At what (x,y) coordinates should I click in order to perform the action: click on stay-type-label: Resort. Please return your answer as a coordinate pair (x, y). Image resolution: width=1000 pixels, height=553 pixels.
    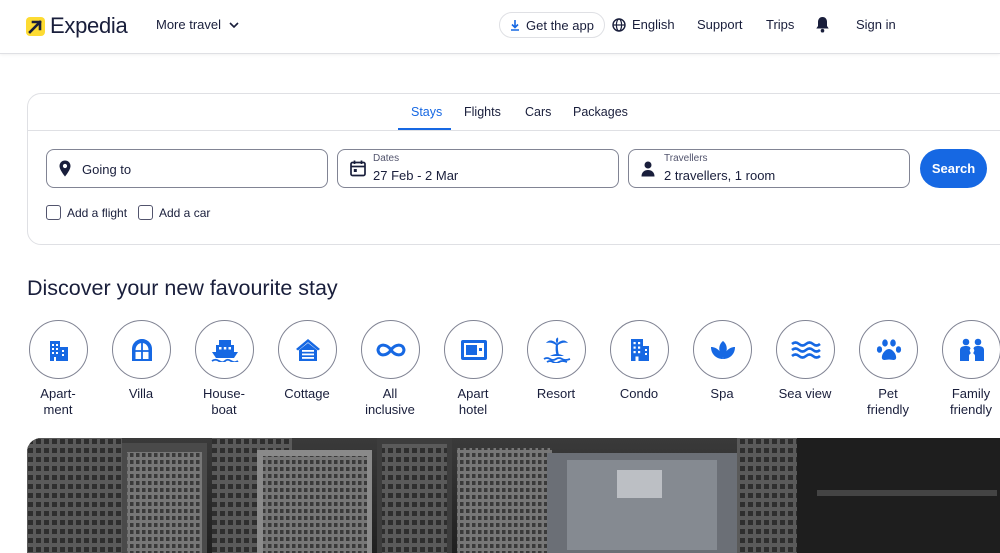
    Looking at the image, I should click on (556, 393).